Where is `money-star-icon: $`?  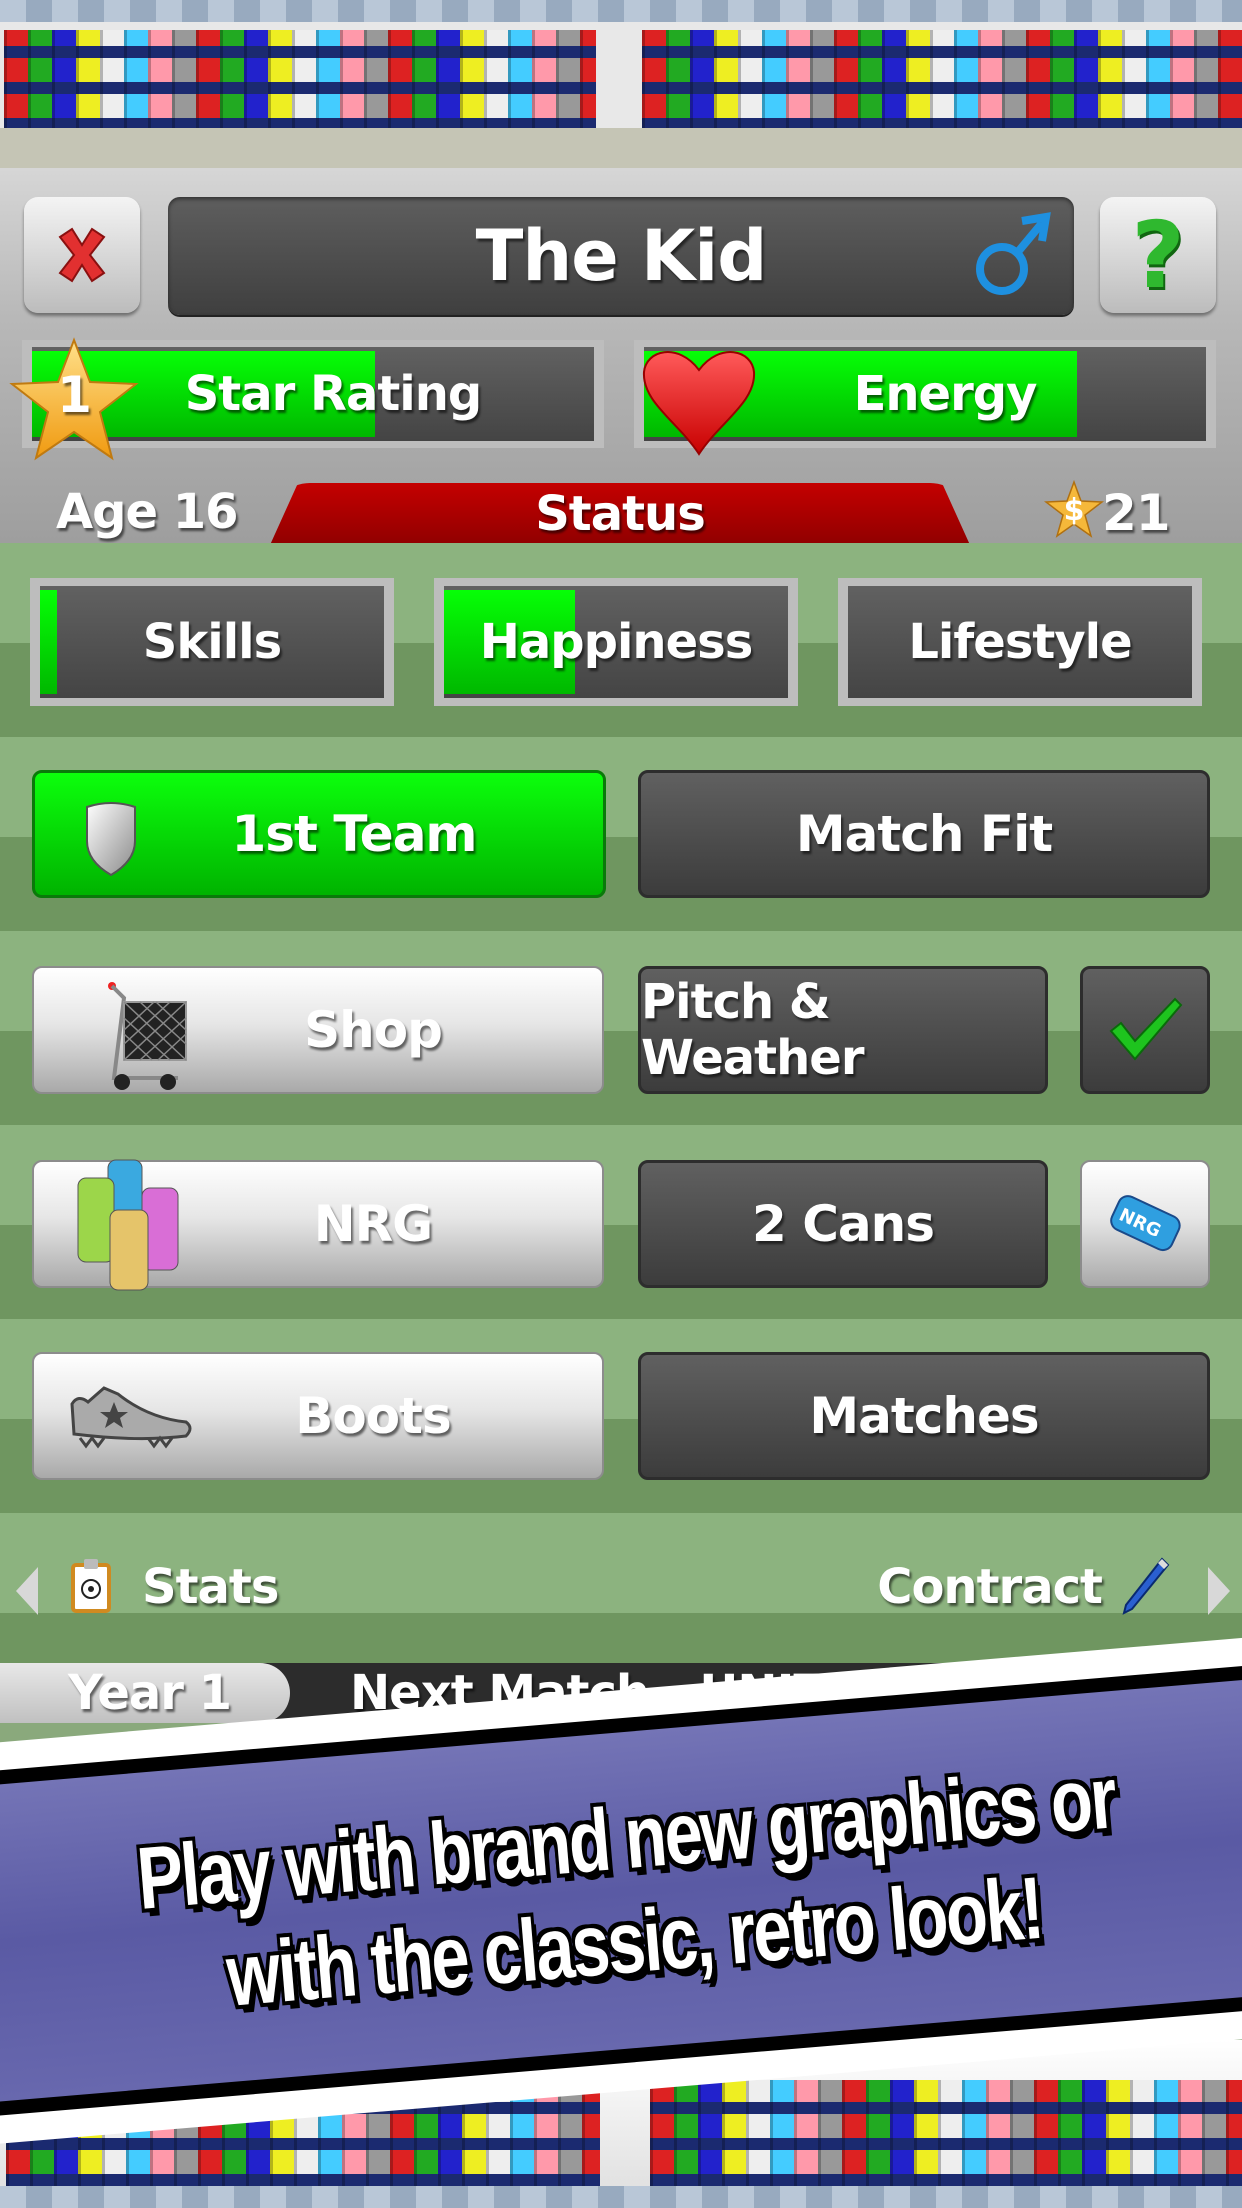 money-star-icon: $ is located at coordinates (1074, 509).